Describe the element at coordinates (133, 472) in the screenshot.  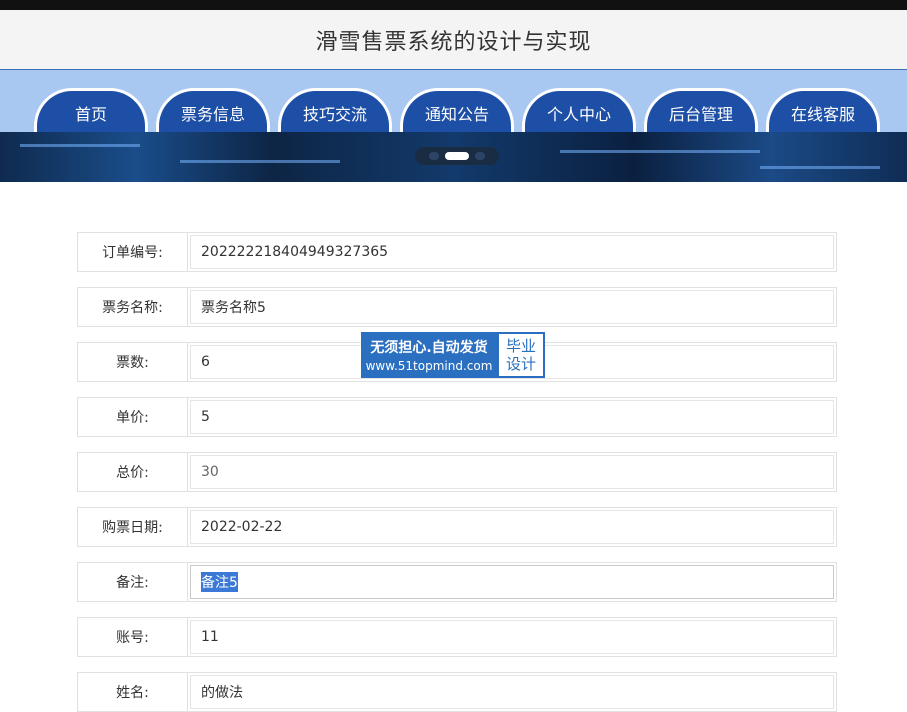
I see `field-label: 总价:` at that location.